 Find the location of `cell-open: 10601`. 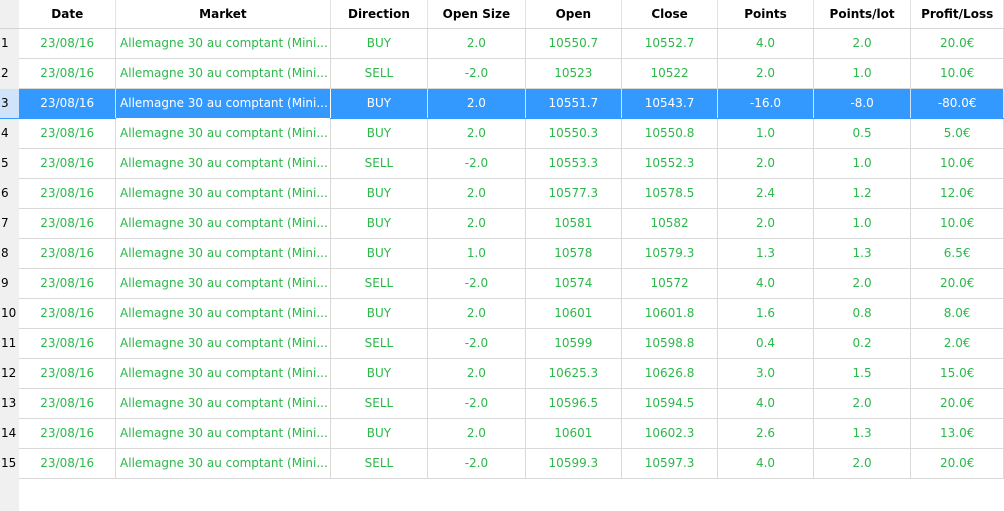

cell-open: 10601 is located at coordinates (573, 433).